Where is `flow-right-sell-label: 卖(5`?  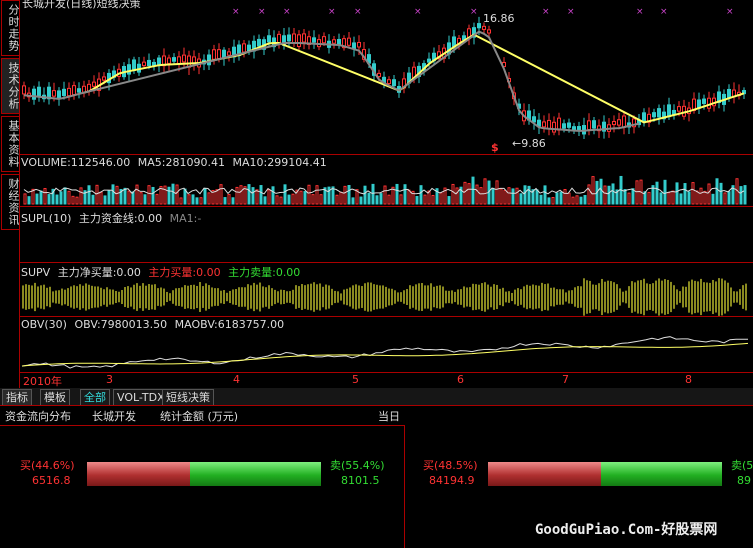 flow-right-sell-label: 卖(5 is located at coordinates (742, 465).